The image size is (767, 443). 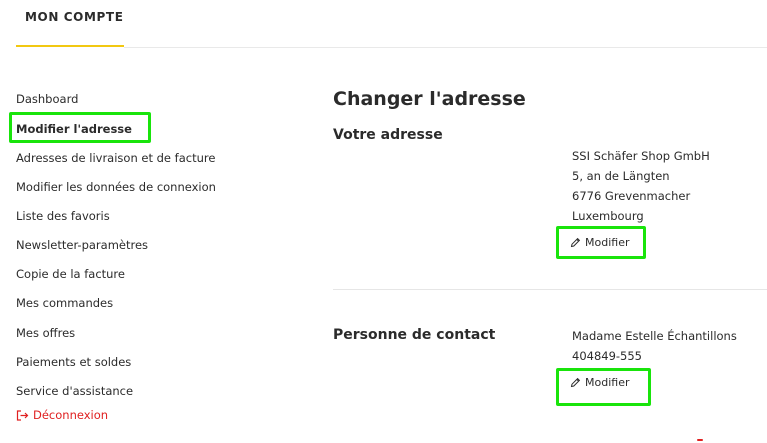 I want to click on sidebar-item-adresses-livraison-facture: Adresses de livraison et de facture, so click(x=115, y=158).